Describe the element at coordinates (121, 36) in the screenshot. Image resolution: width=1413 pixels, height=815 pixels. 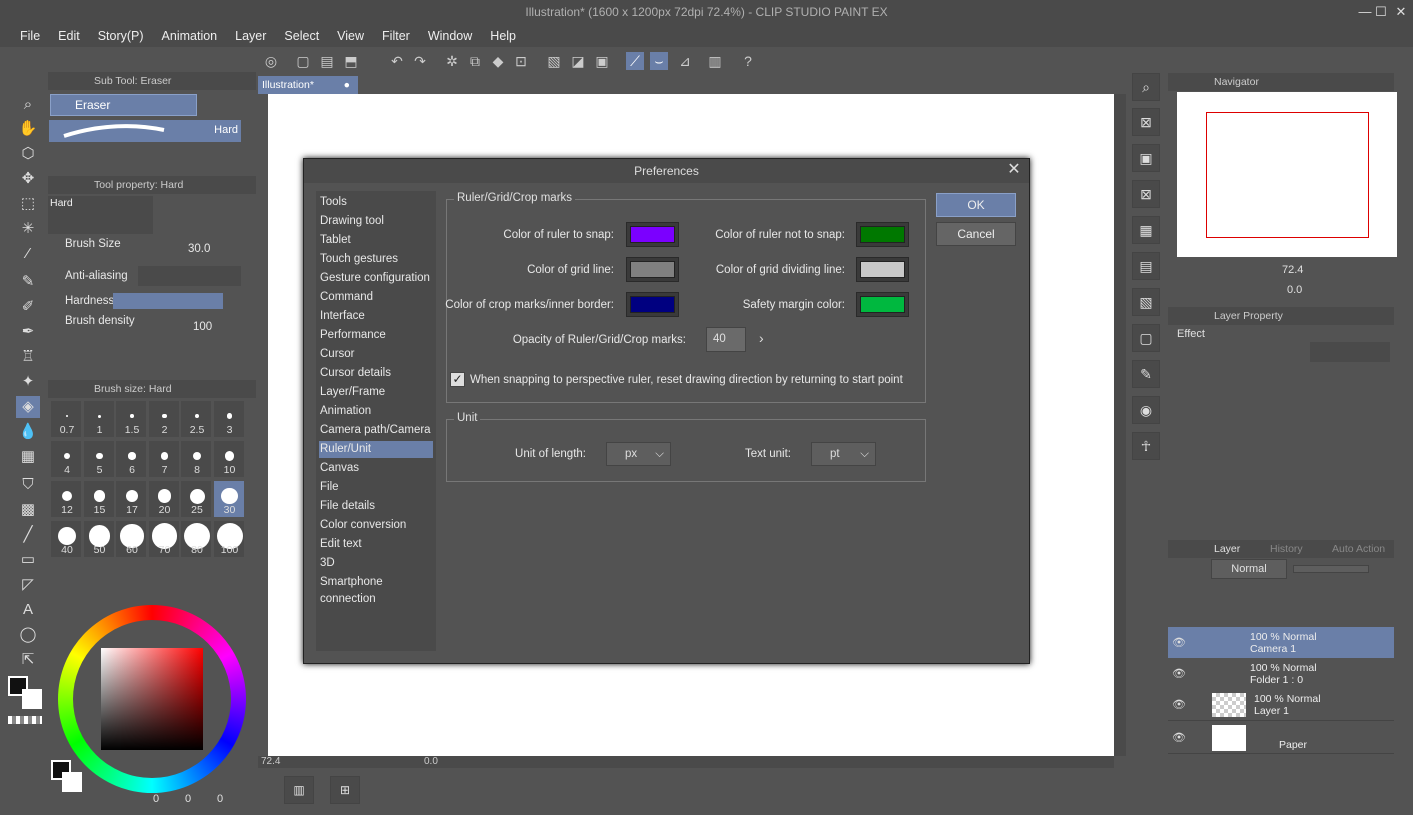
I see `menu-story: Story(P)` at that location.